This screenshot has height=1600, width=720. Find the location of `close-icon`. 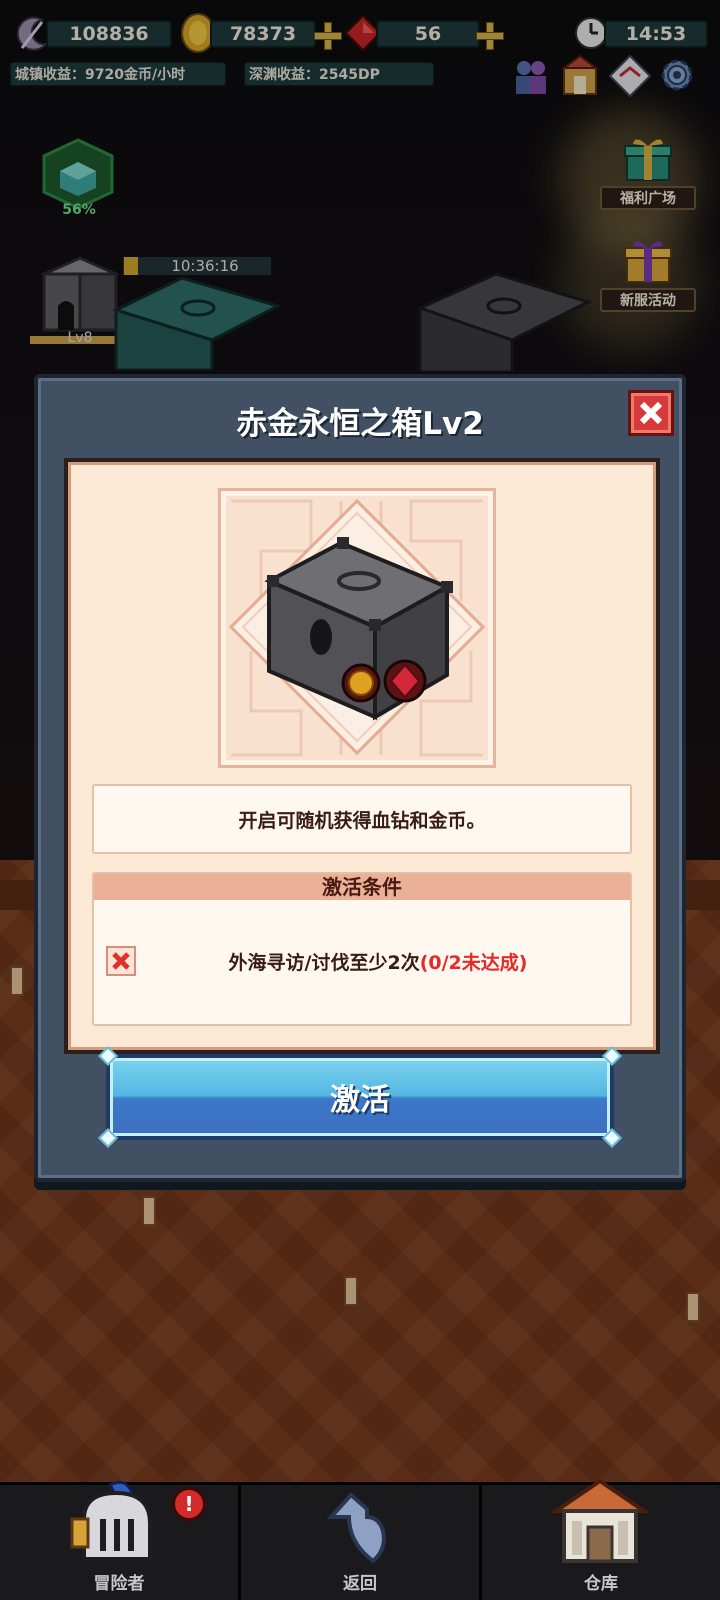

close-icon is located at coordinates (651, 413).